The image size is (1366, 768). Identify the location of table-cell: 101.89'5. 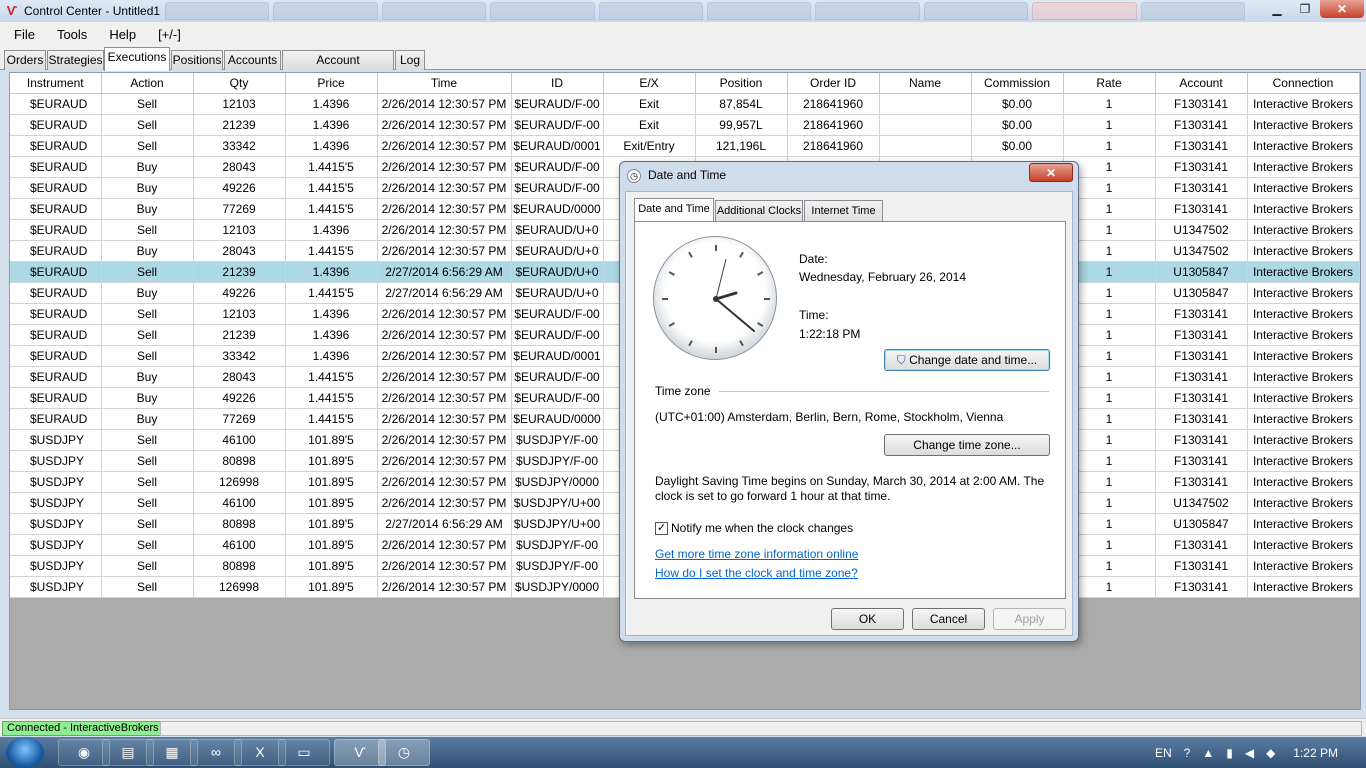
(331, 566).